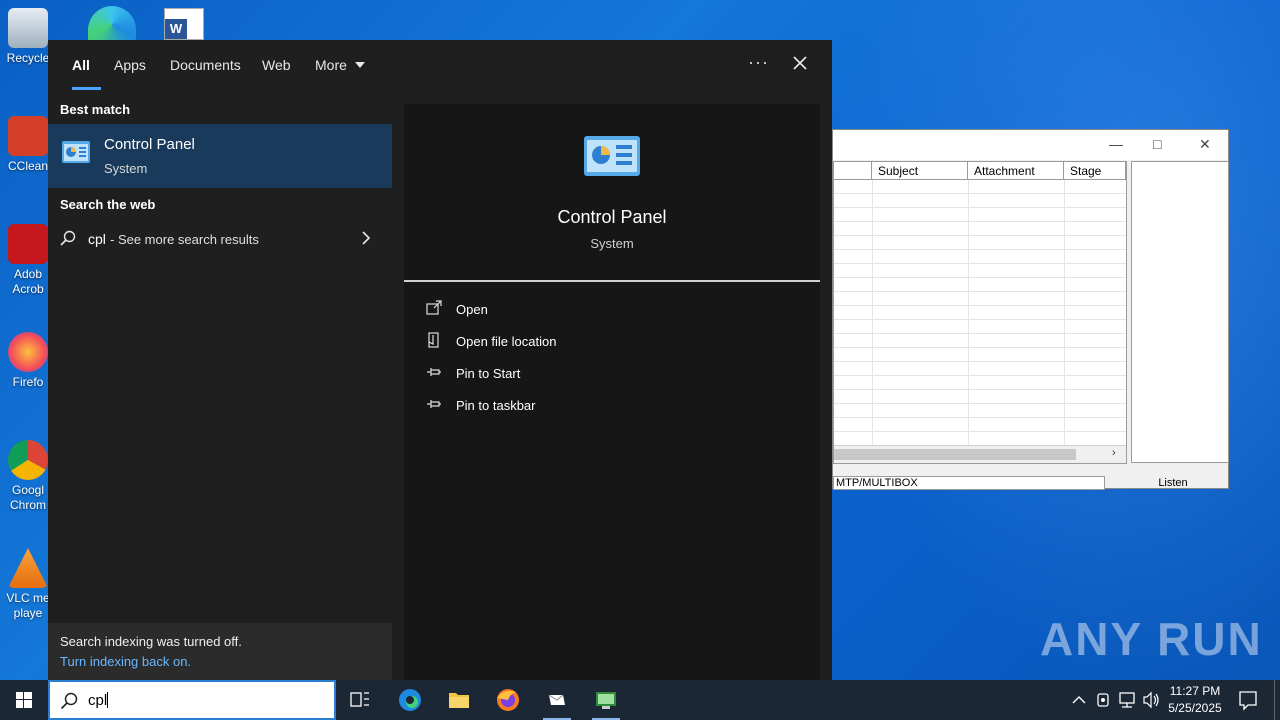 This screenshot has height=720, width=1280. What do you see at coordinates (758, 62) in the screenshot?
I see `more-options-icon: ···` at bounding box center [758, 62].